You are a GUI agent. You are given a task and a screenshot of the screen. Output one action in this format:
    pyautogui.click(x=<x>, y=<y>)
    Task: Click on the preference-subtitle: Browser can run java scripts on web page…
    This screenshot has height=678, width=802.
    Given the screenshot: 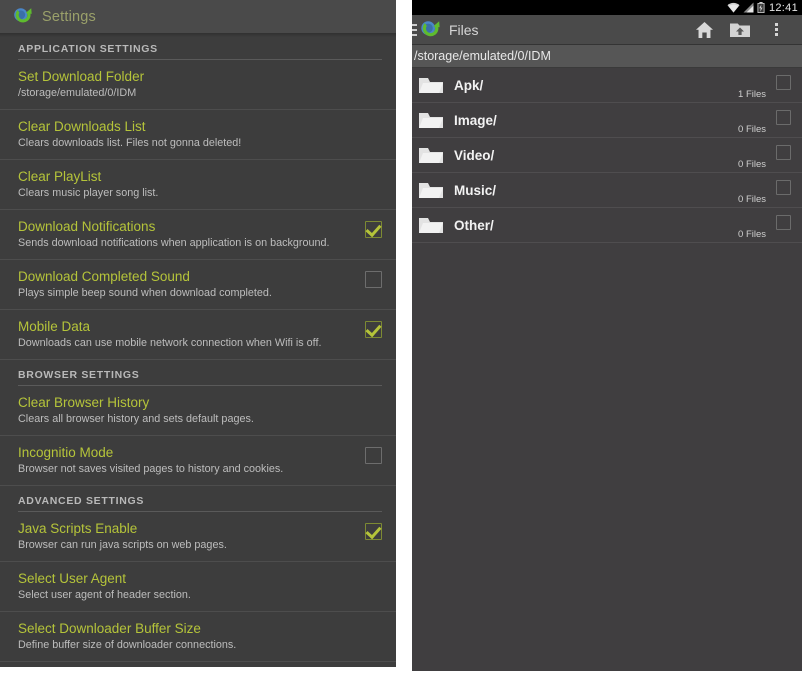 What is the action you would take?
    pyautogui.click(x=122, y=545)
    